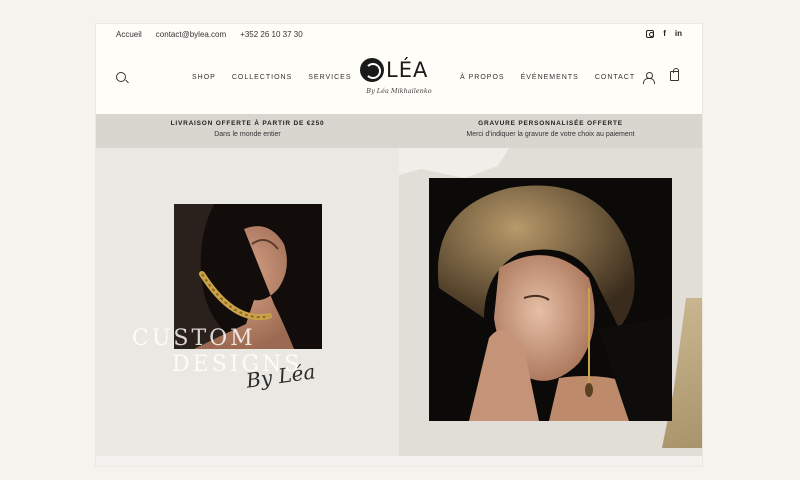  What do you see at coordinates (121, 77) in the screenshot?
I see `search-icon` at bounding box center [121, 77].